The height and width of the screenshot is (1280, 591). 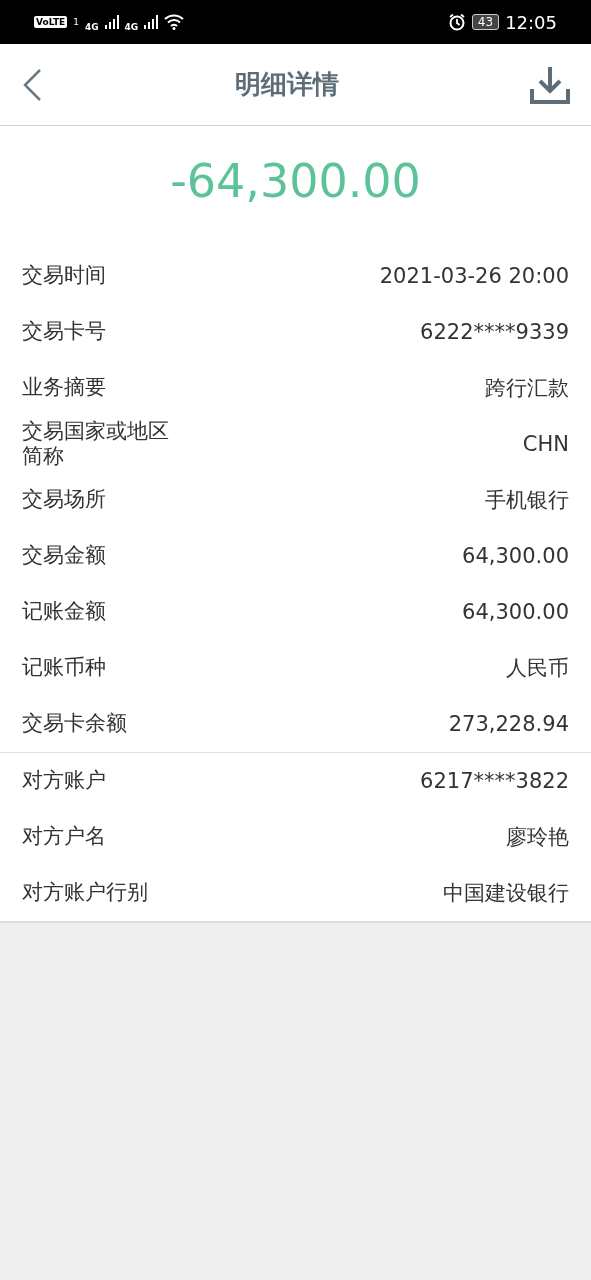 What do you see at coordinates (64, 781) in the screenshot?
I see `field-label: 对方账户` at bounding box center [64, 781].